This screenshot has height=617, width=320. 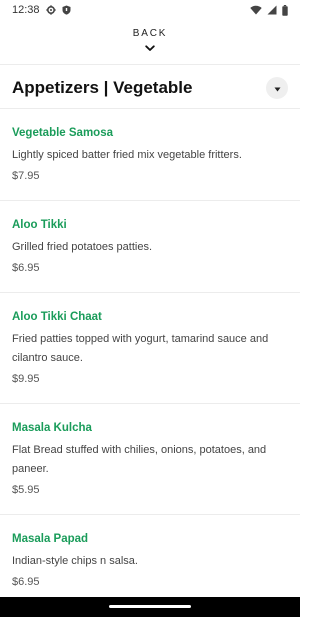 I want to click on menu-item-name: Aloo Tikki, so click(x=39, y=225).